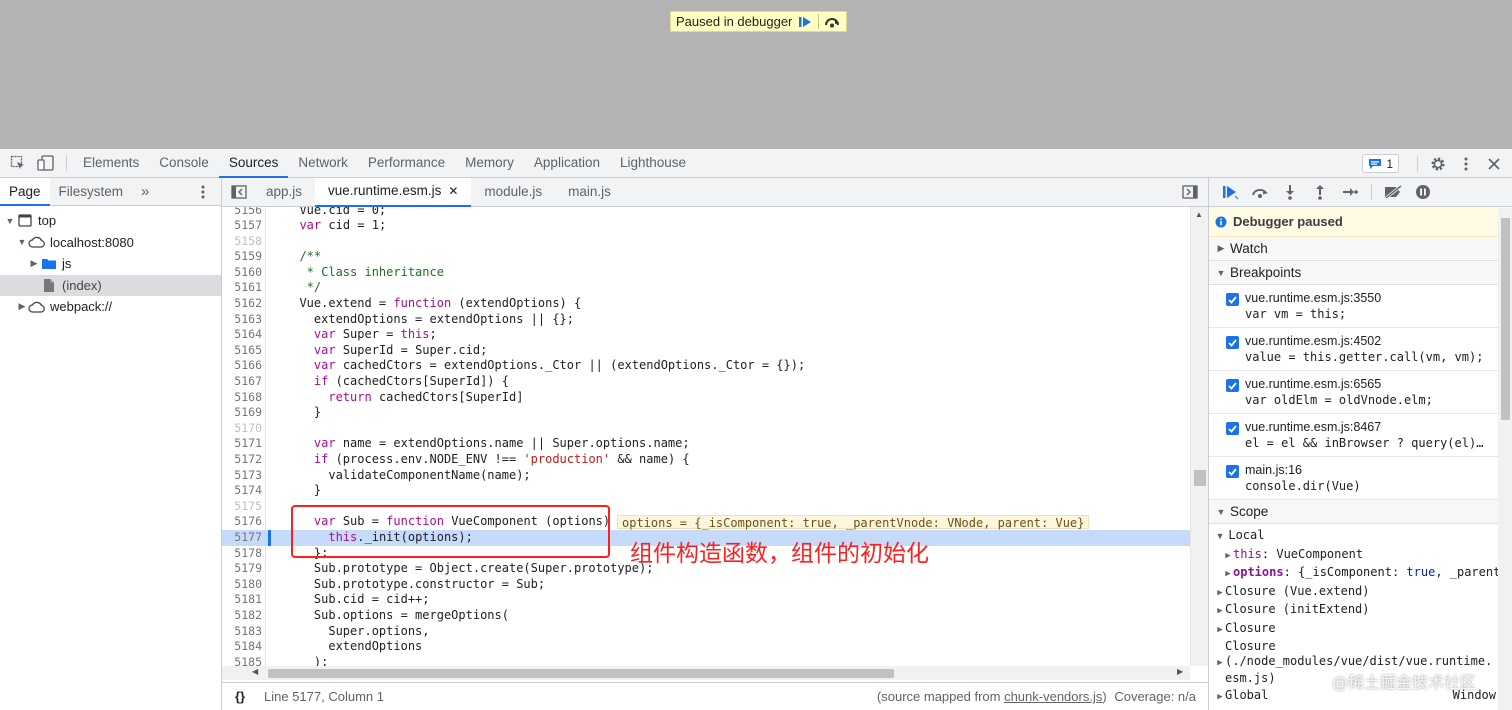 This screenshot has width=1512, height=710. I want to click on code-line: 5170, so click(706, 429).